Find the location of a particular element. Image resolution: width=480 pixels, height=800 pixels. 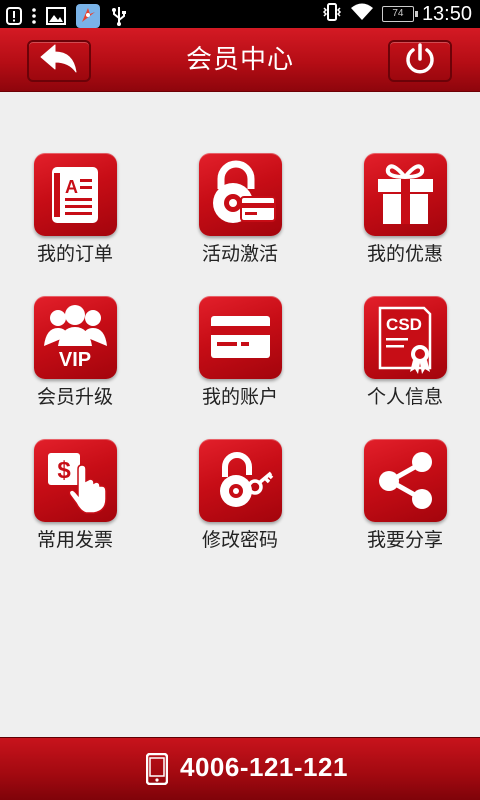

power-button is located at coordinates (420, 61).